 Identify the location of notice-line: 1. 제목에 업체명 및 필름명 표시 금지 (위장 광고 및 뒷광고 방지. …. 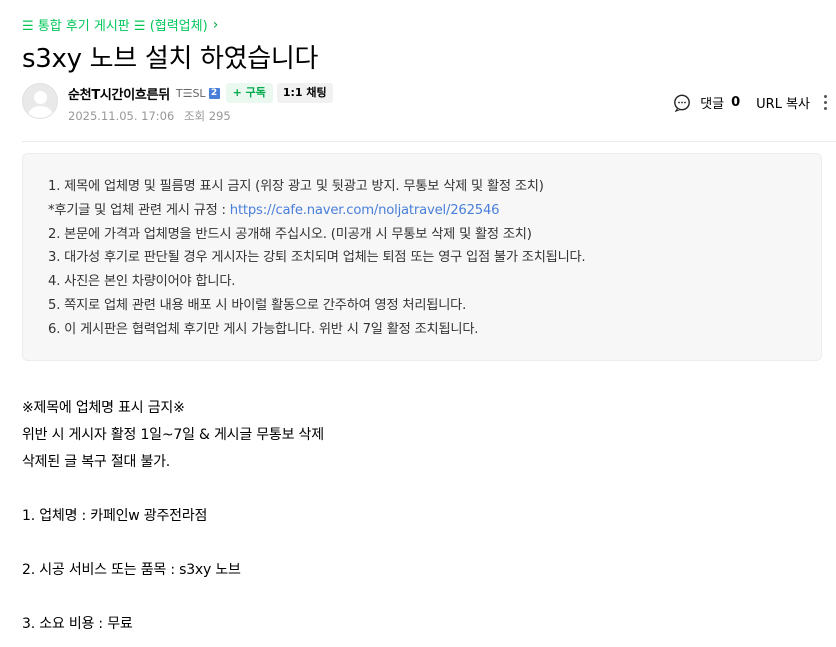
(296, 186).